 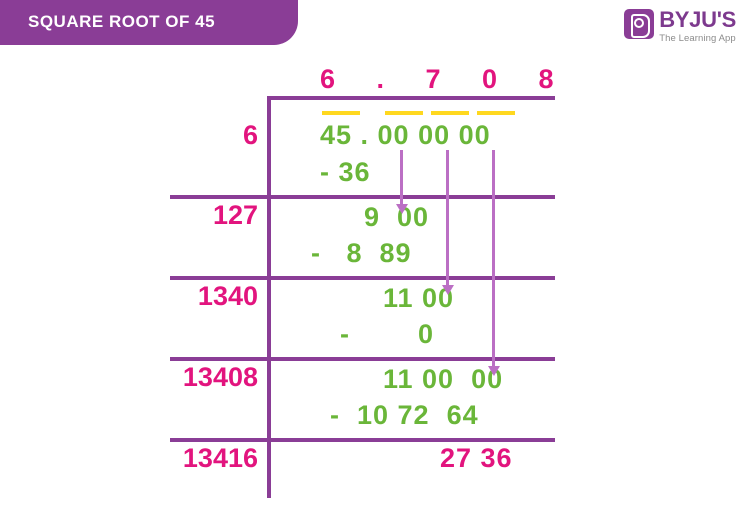 I want to click on subtract-row-1: - 36, so click(x=345, y=172).